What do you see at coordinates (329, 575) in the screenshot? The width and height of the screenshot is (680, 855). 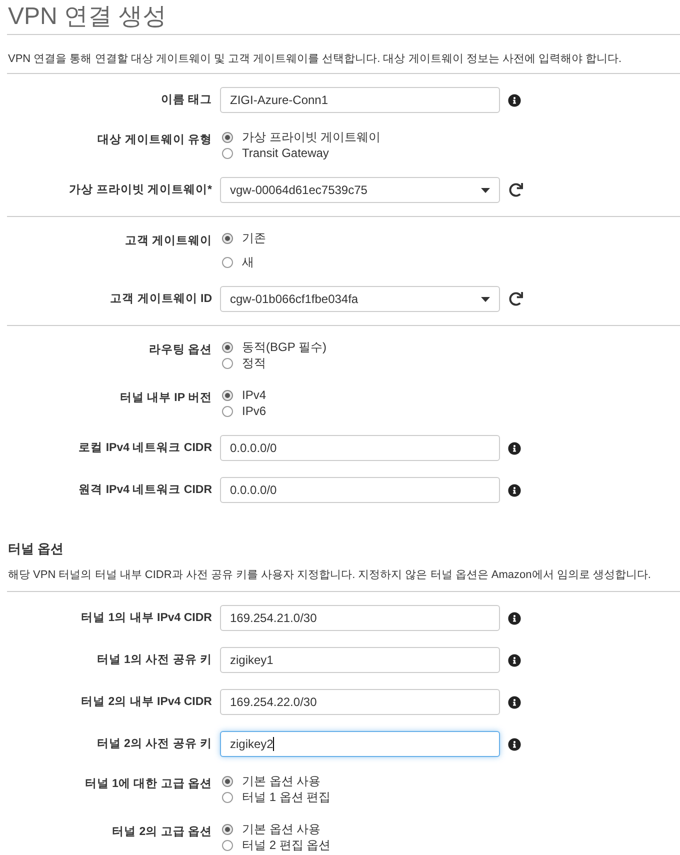 I see `section-description: 해당 VPN 터널의 터널 내부 CIDR과 사전 공유 키를 사용자 지정합니다. 지정하지 않은 터널 옵션은 Amazon에서 임의로 생성합니다.` at bounding box center [329, 575].